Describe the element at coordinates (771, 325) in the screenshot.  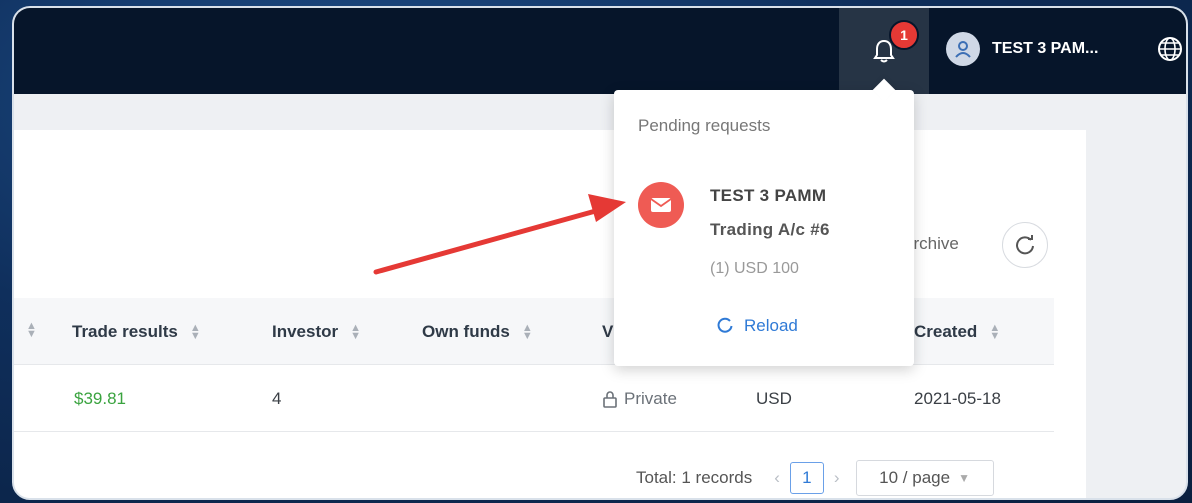
I see `reload-label: Reload` at that location.